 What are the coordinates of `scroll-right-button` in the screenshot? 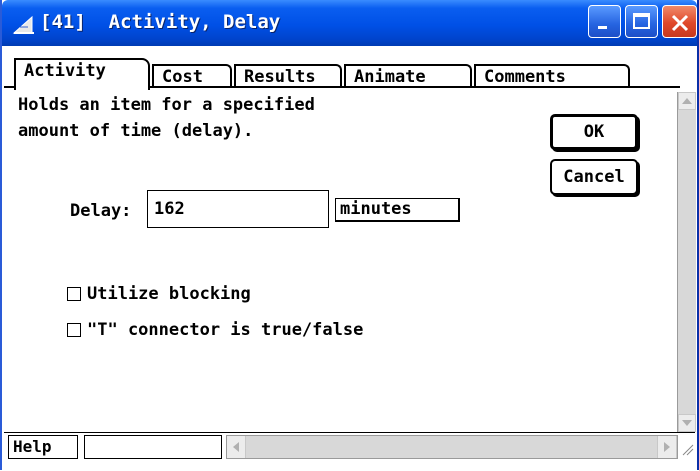 It's located at (667, 447).